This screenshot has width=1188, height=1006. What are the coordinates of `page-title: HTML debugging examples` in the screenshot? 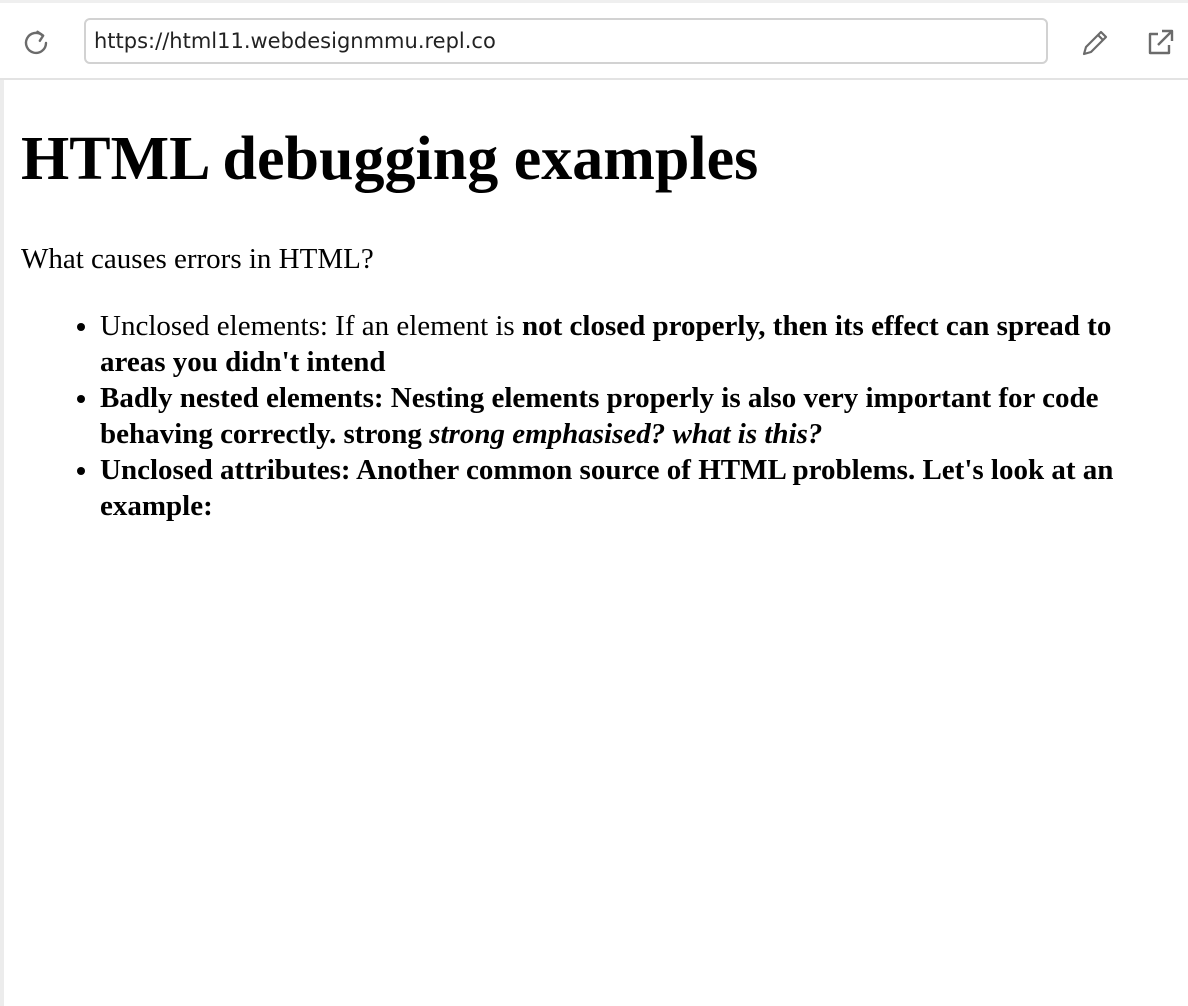 It's located at (390, 159).